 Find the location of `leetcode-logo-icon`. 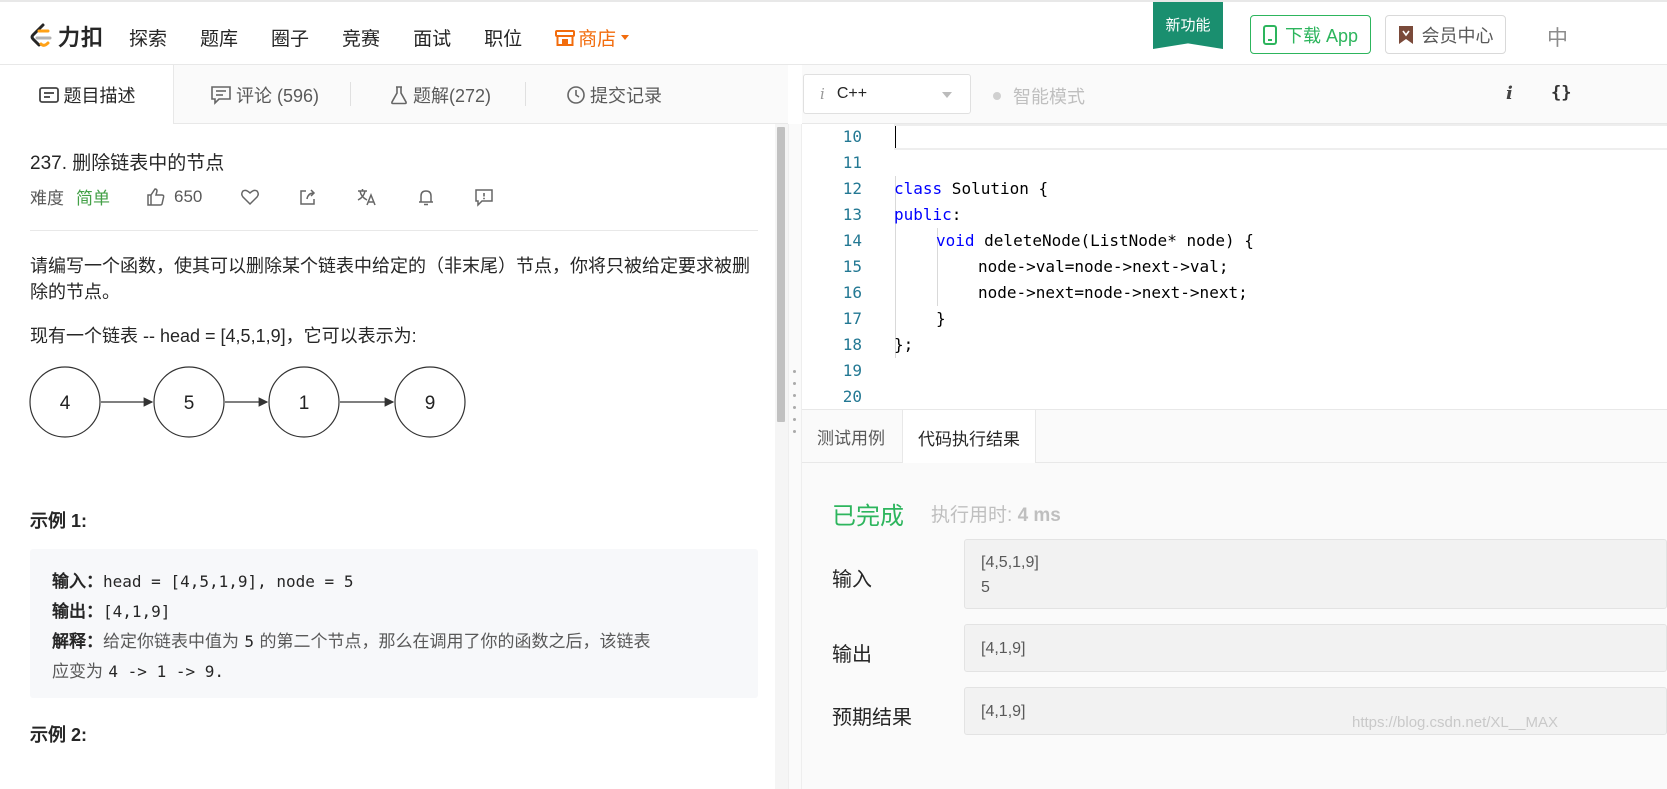

leetcode-logo-icon is located at coordinates (41, 35).